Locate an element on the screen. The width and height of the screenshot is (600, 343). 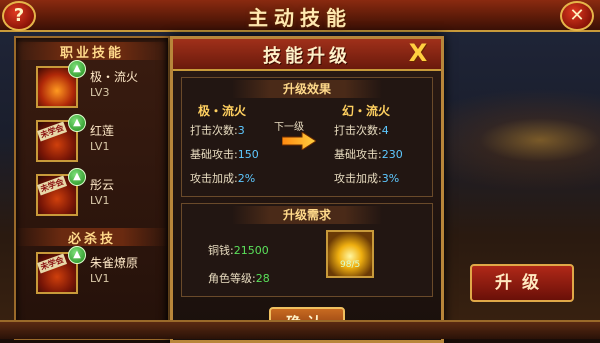
skill-row-tongyun: 未学会 ▲ 彤云 LV1 is located at coordinates (92, 195).